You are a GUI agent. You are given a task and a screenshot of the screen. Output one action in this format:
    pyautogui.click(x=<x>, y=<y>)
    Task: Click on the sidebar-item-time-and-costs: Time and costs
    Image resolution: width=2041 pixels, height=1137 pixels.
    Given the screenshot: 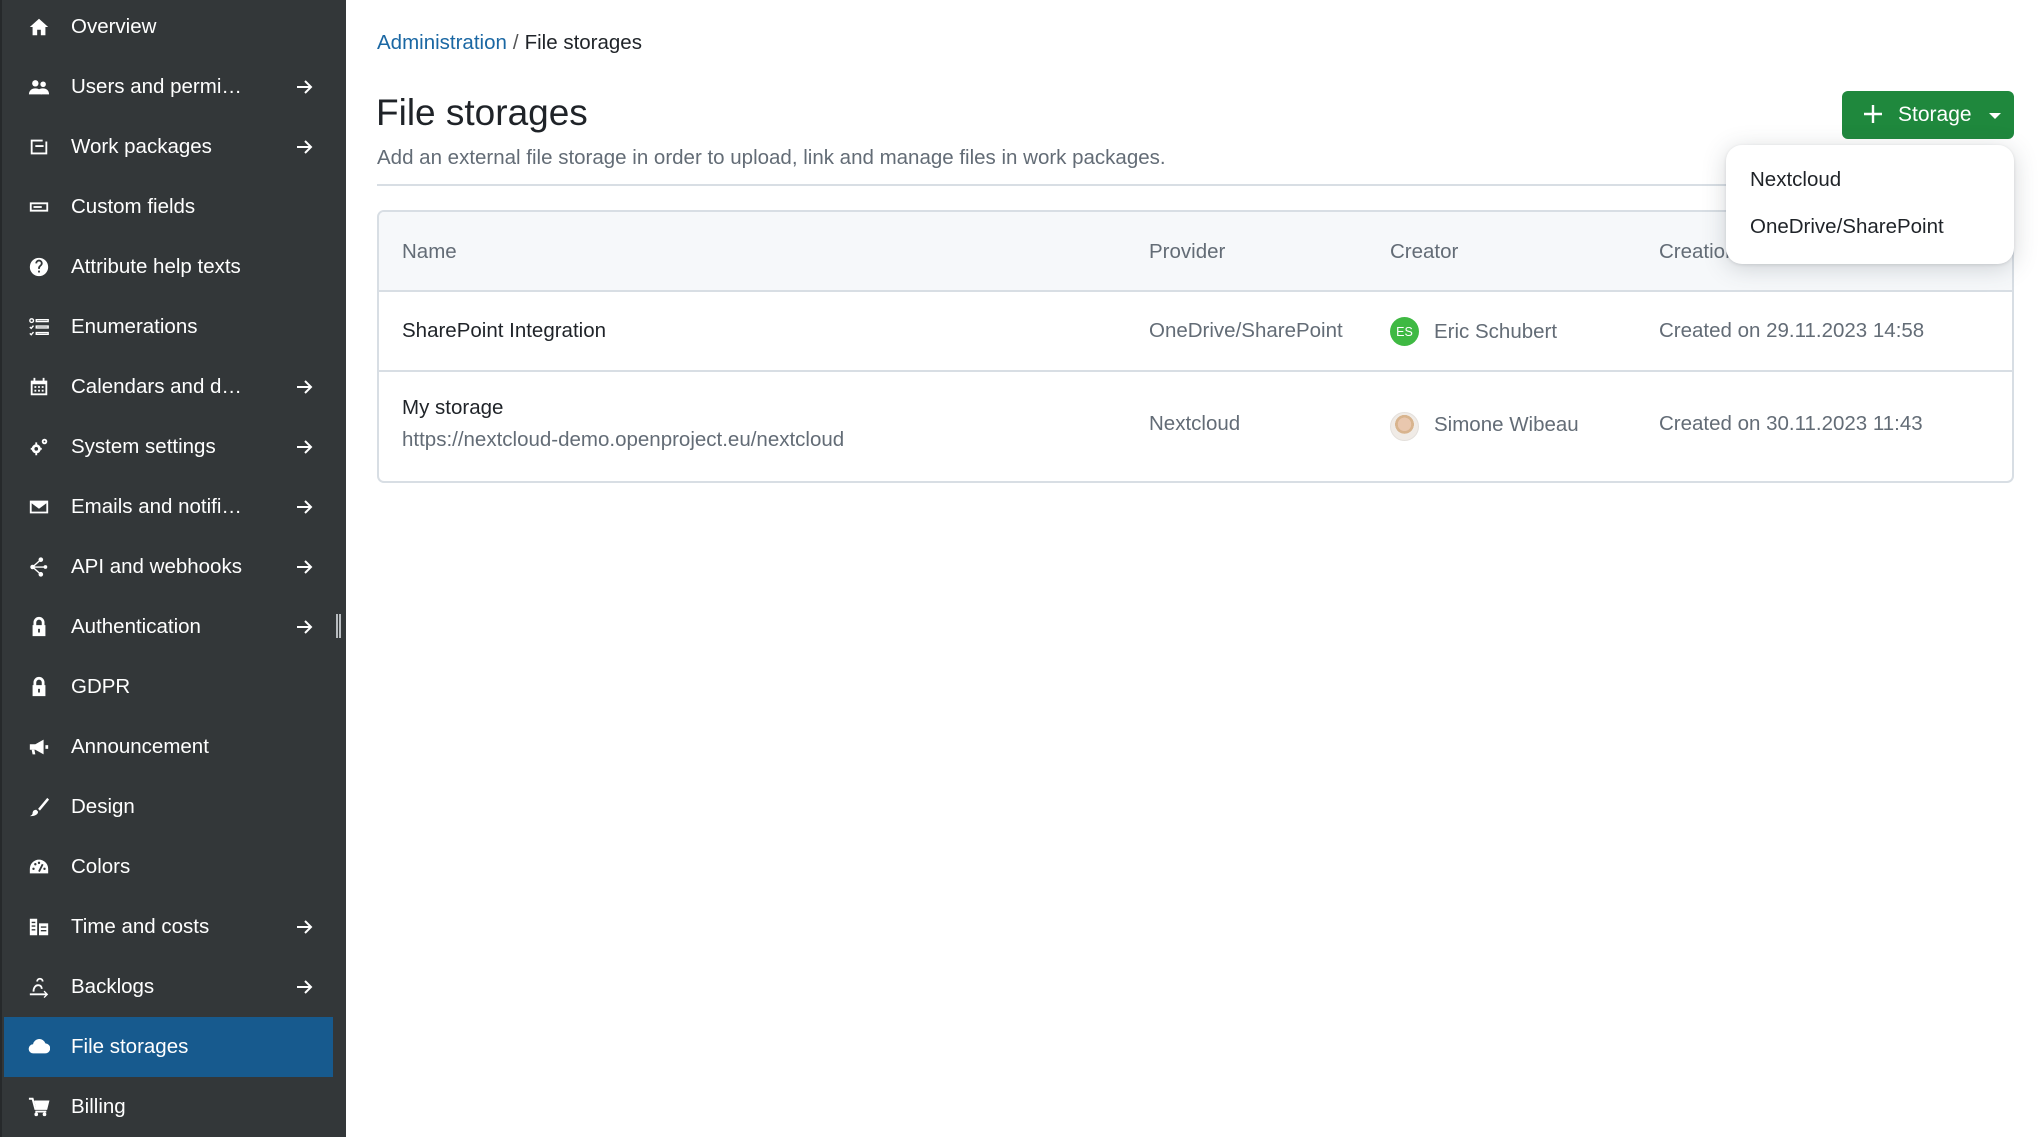 What is the action you would take?
    pyautogui.click(x=168, y=927)
    